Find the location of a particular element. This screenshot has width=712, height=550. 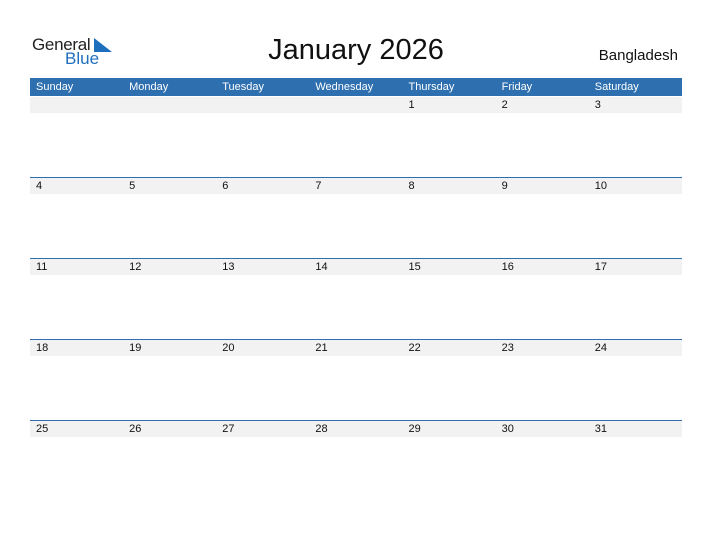

day-cell: 6 is located at coordinates (225, 186).